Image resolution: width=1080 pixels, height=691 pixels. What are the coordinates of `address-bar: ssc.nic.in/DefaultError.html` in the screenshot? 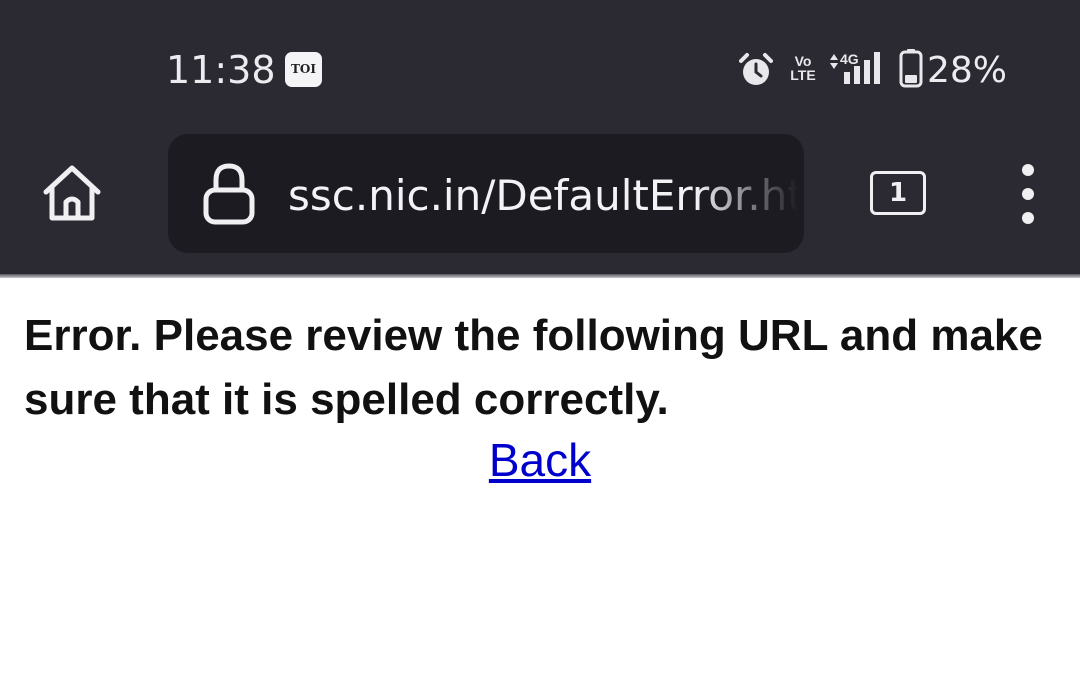 It's located at (486, 193).